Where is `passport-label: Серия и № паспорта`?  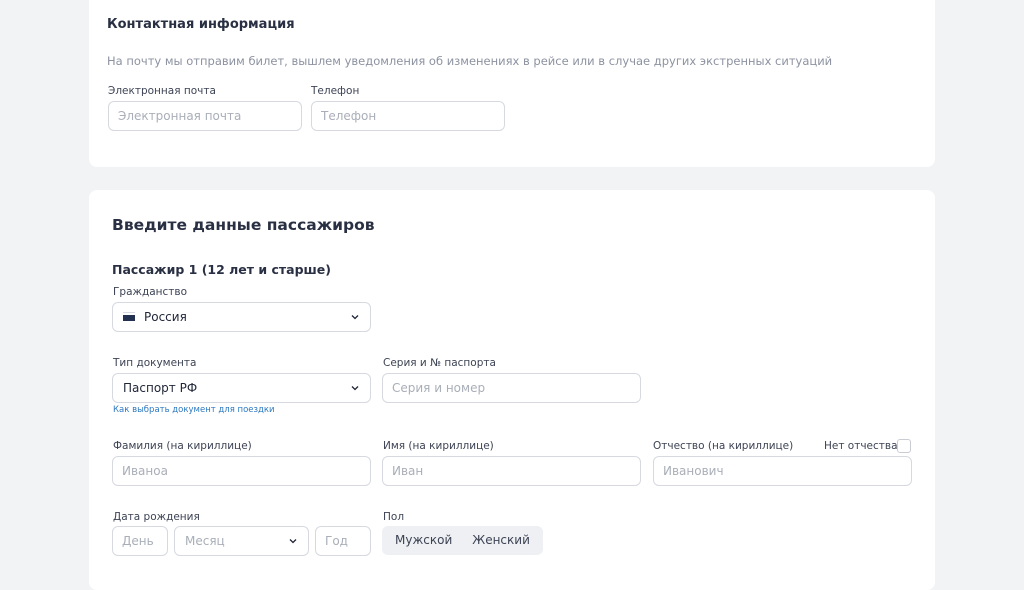 passport-label: Серия и № паспорта is located at coordinates (439, 363).